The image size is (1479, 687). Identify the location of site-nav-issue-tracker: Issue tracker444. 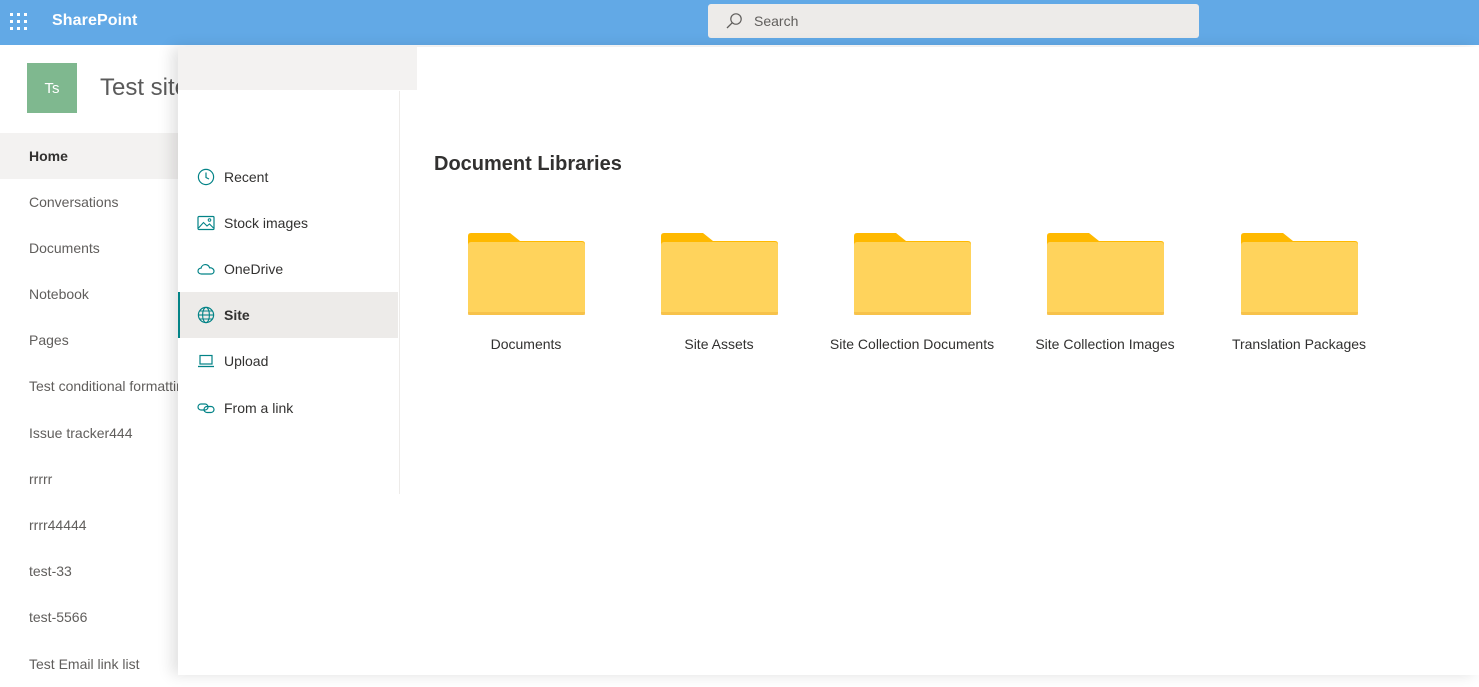
(89, 433).